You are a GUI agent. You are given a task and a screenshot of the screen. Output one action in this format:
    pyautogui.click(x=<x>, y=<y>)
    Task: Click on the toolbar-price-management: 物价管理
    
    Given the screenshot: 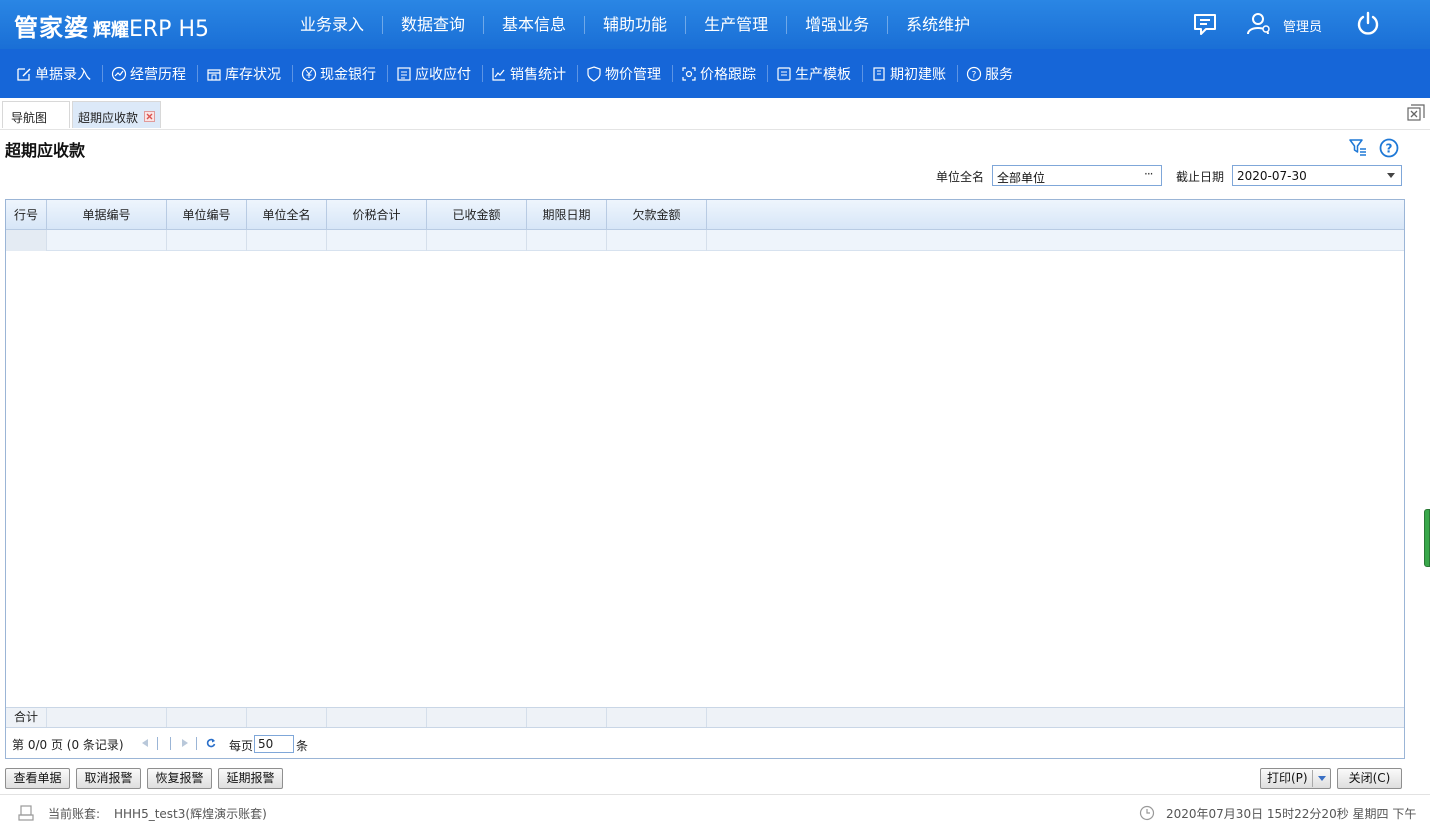 What is the action you would take?
    pyautogui.click(x=625, y=74)
    